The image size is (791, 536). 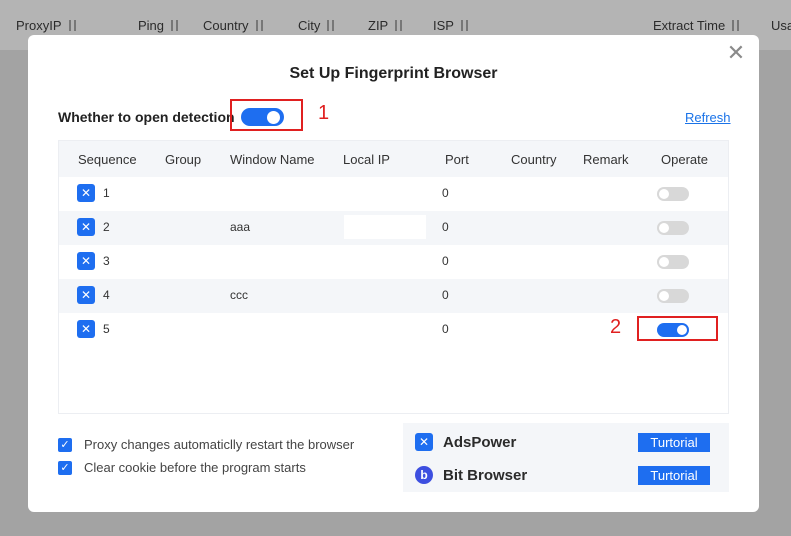 What do you see at coordinates (689, 25) in the screenshot?
I see `column-label: Extract Time` at bounding box center [689, 25].